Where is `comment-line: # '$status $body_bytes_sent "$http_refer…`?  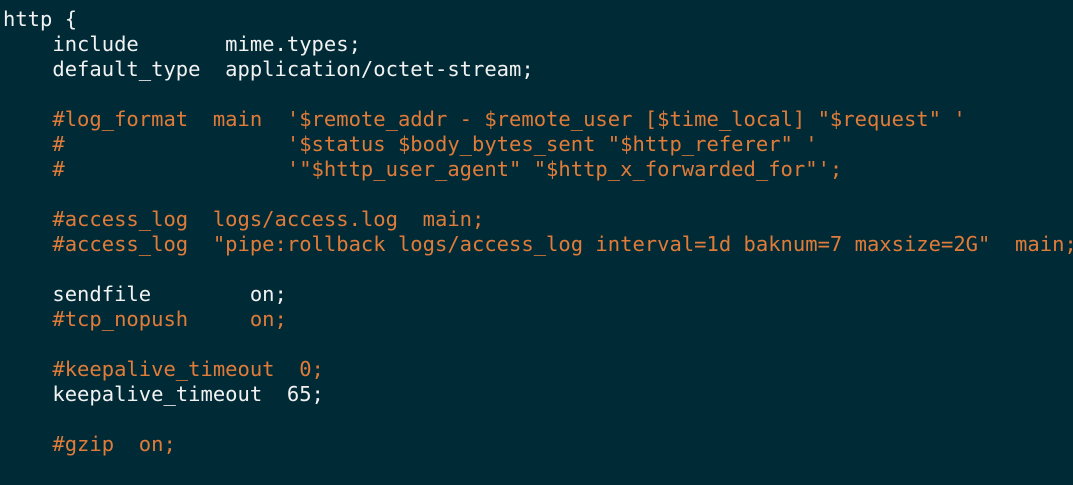
comment-line: # '$status $body_bytes_sent "$http_refer… is located at coordinates (410, 144).